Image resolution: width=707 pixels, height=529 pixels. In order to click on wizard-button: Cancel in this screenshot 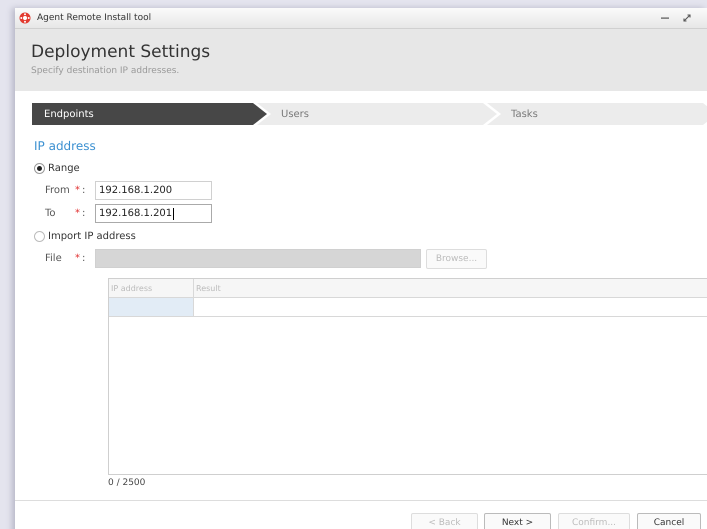, I will do `click(669, 521)`.